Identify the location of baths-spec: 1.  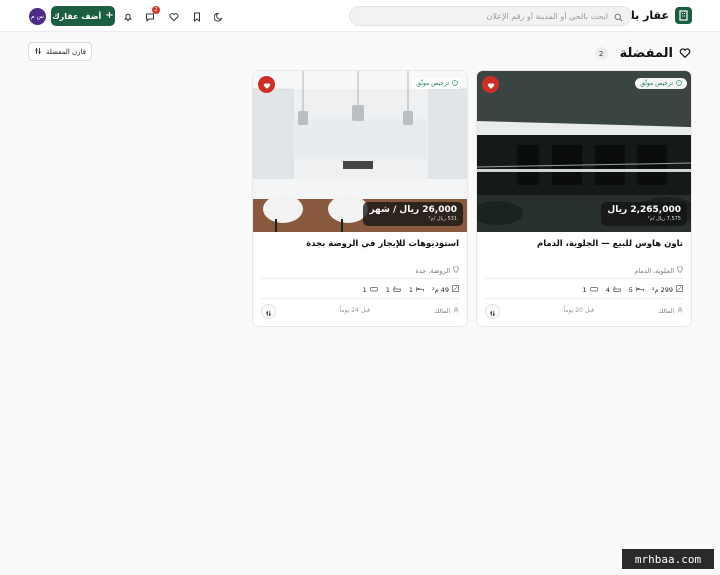
(393, 290).